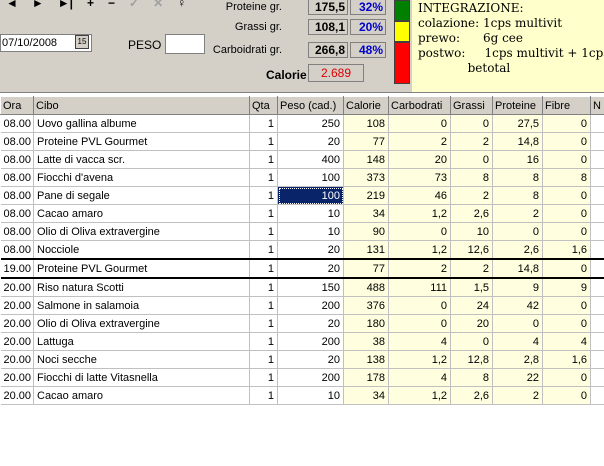 The width and height of the screenshot is (604, 466). Describe the element at coordinates (419, 287) in the screenshot. I see `cell-carboidrati: 111` at that location.